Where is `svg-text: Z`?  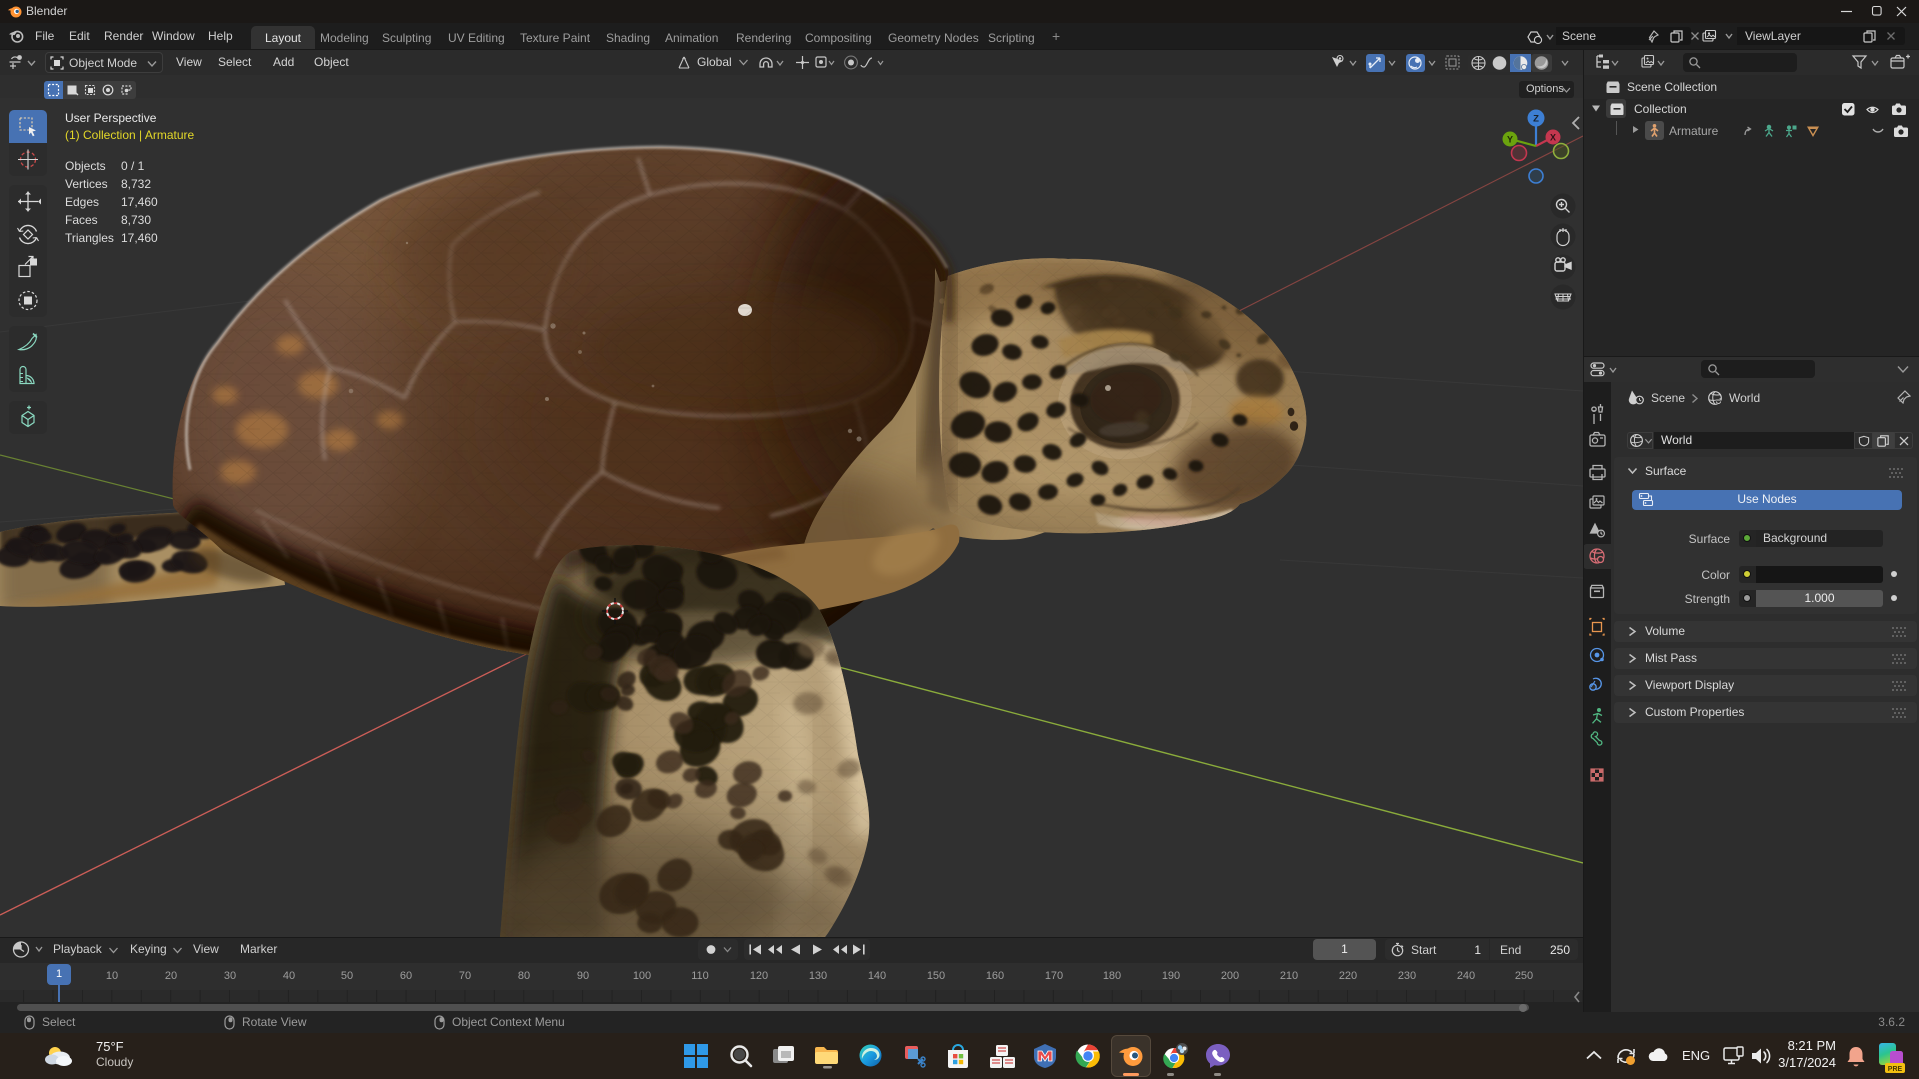
svg-text: Z is located at coordinates (1536, 119).